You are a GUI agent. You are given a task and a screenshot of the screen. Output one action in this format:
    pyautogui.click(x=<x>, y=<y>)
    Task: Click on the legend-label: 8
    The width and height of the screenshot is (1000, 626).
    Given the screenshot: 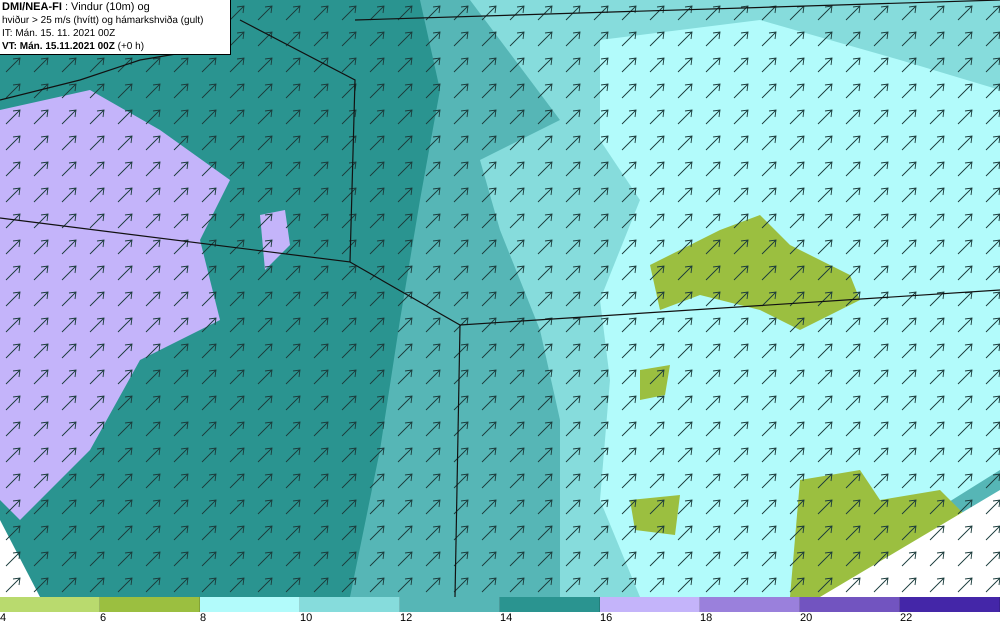 What is the action you would take?
    pyautogui.click(x=203, y=618)
    